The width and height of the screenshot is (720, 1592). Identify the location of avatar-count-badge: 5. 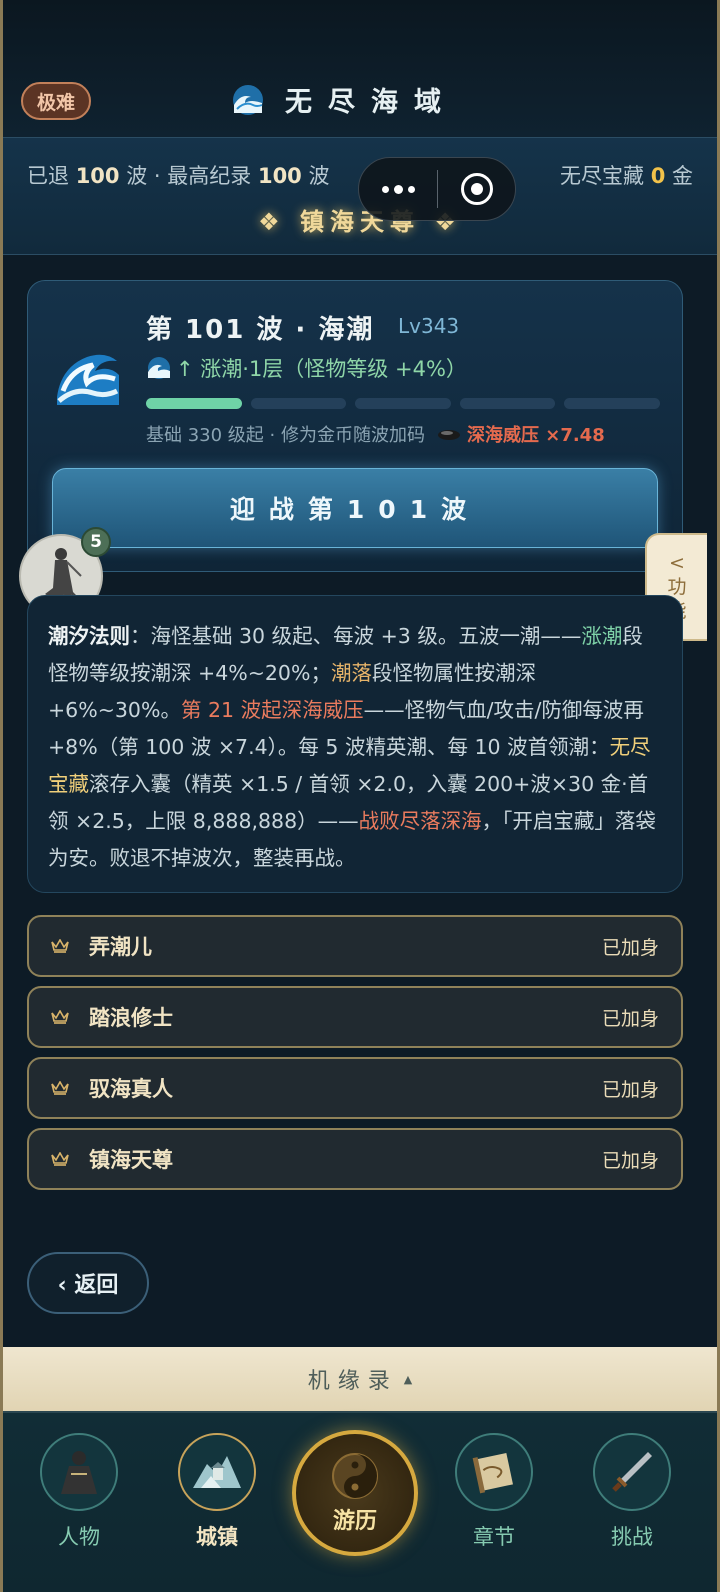
(96, 542).